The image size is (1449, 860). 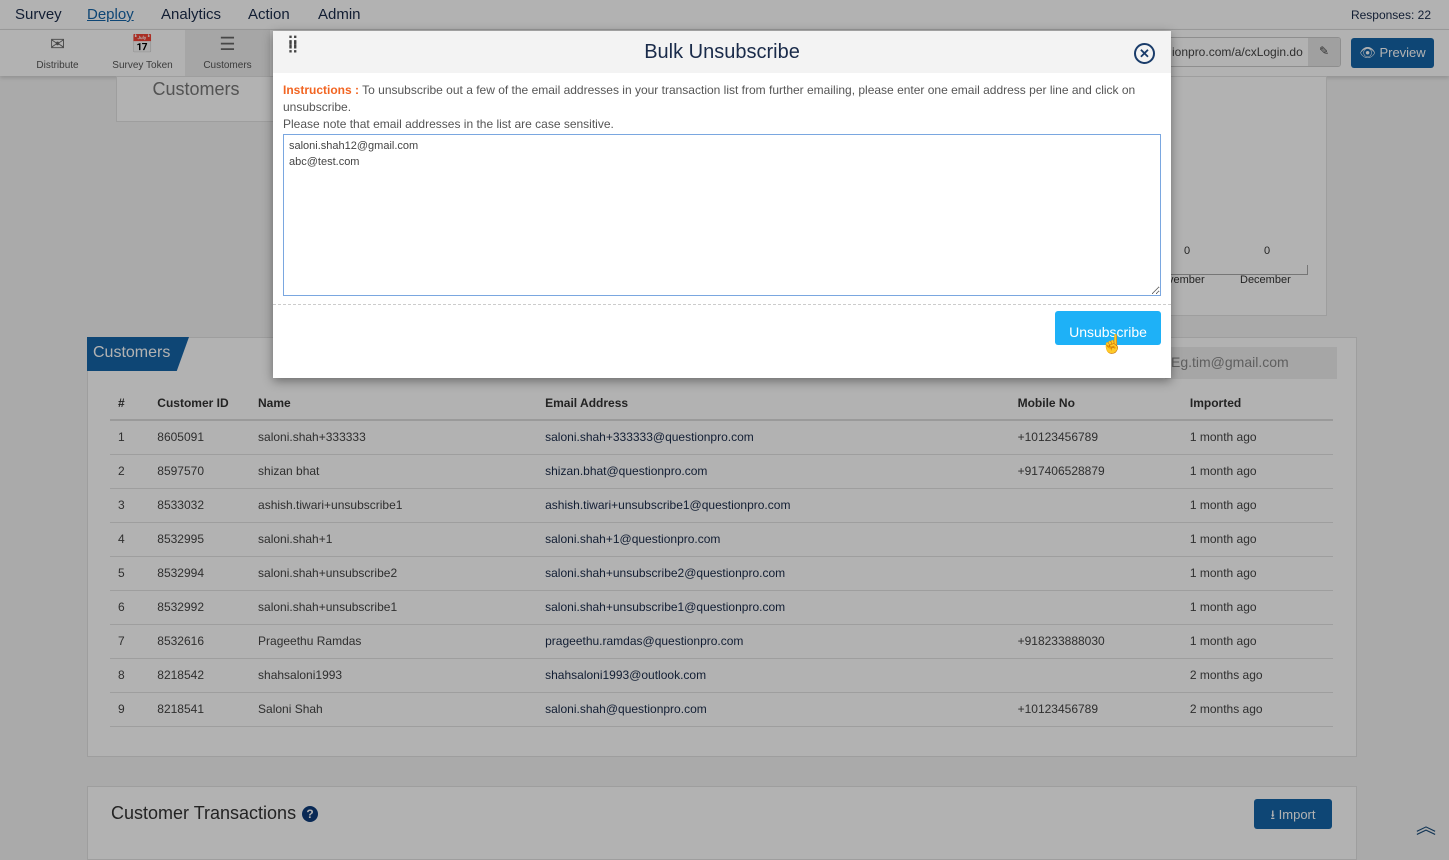 I want to click on modal-title: Bulk Unsubscribe, so click(x=722, y=52).